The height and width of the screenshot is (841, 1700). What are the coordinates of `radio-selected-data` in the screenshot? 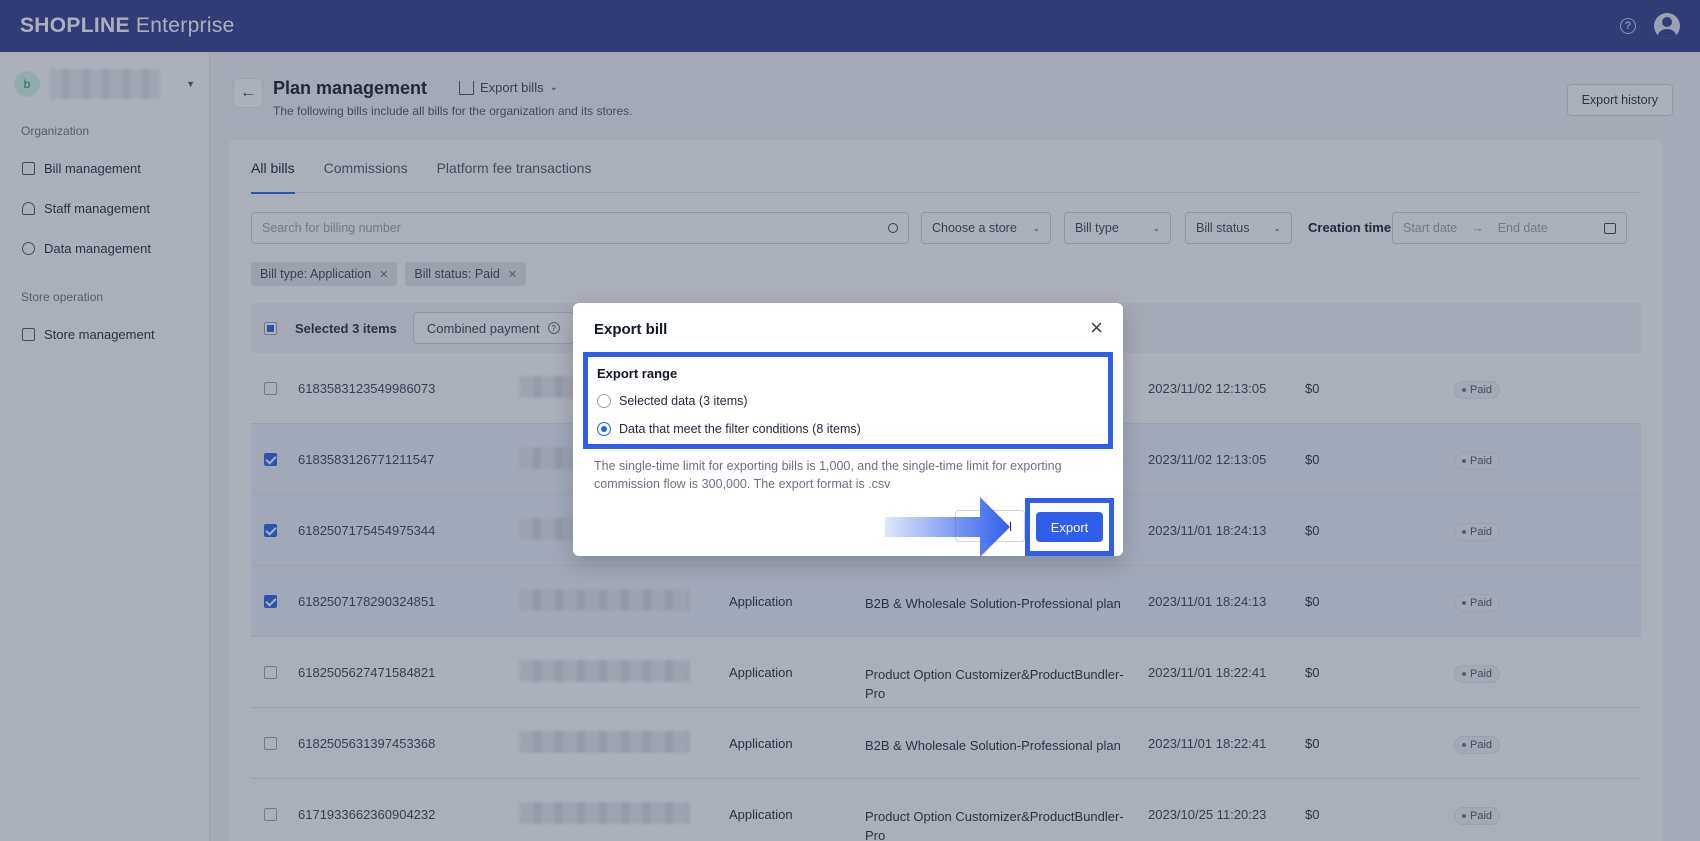 It's located at (604, 401).